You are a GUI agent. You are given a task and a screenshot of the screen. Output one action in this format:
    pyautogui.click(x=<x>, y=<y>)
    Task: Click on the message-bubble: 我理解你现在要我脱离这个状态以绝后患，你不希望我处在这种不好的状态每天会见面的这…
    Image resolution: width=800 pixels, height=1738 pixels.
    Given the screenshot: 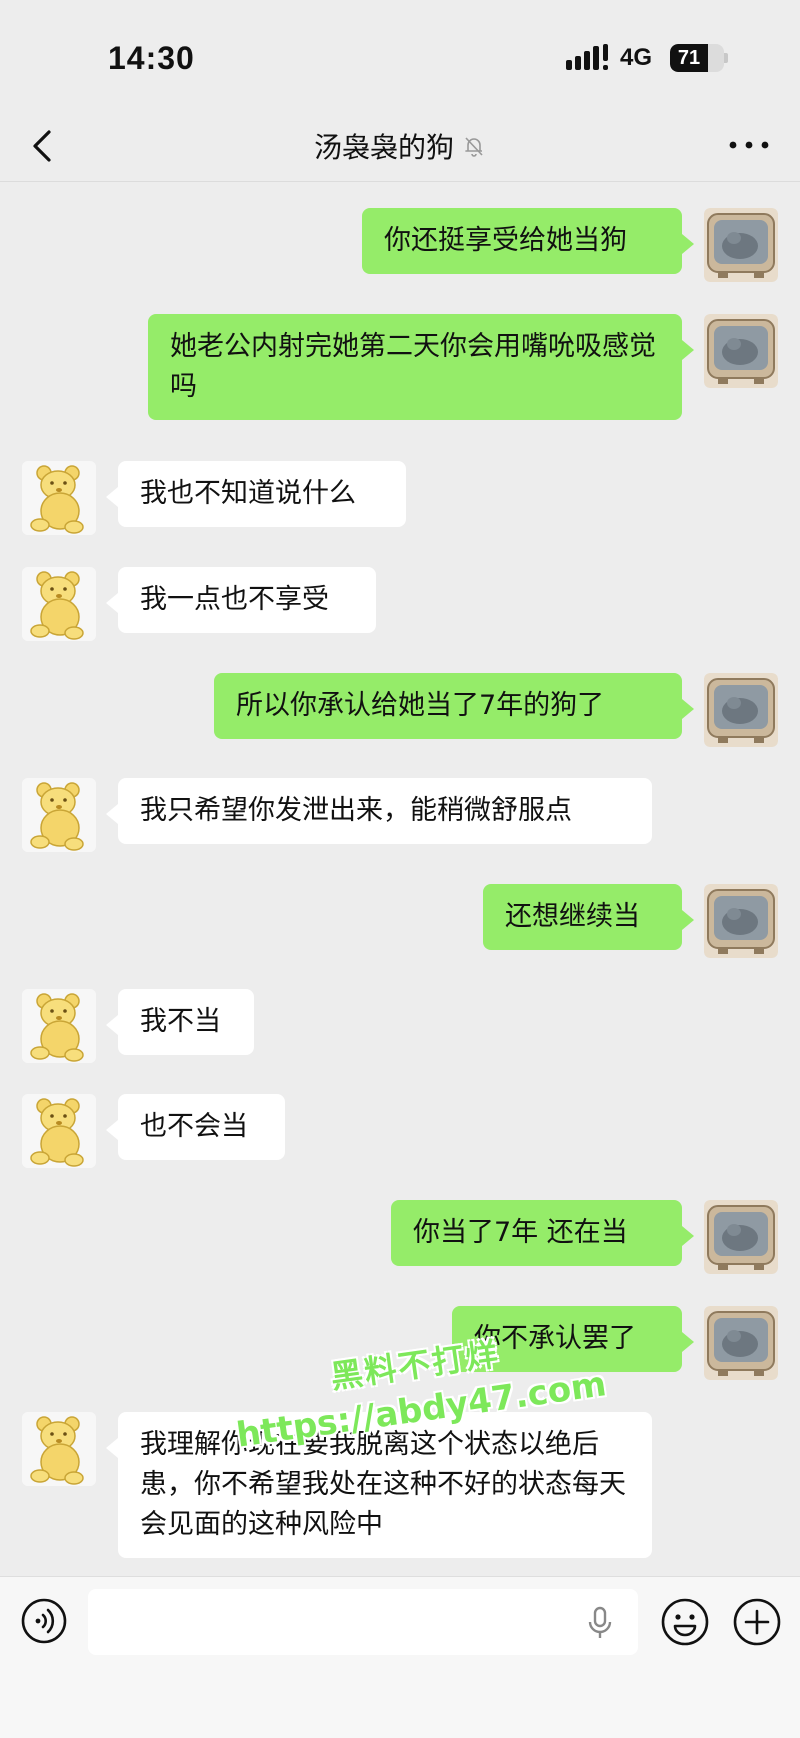 What is the action you would take?
    pyautogui.click(x=379, y=1485)
    